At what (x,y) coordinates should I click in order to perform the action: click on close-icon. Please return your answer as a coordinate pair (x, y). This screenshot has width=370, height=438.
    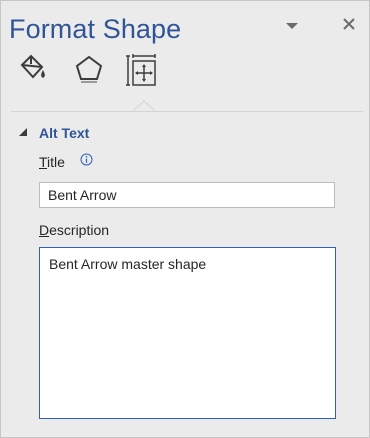
    Looking at the image, I should click on (349, 24).